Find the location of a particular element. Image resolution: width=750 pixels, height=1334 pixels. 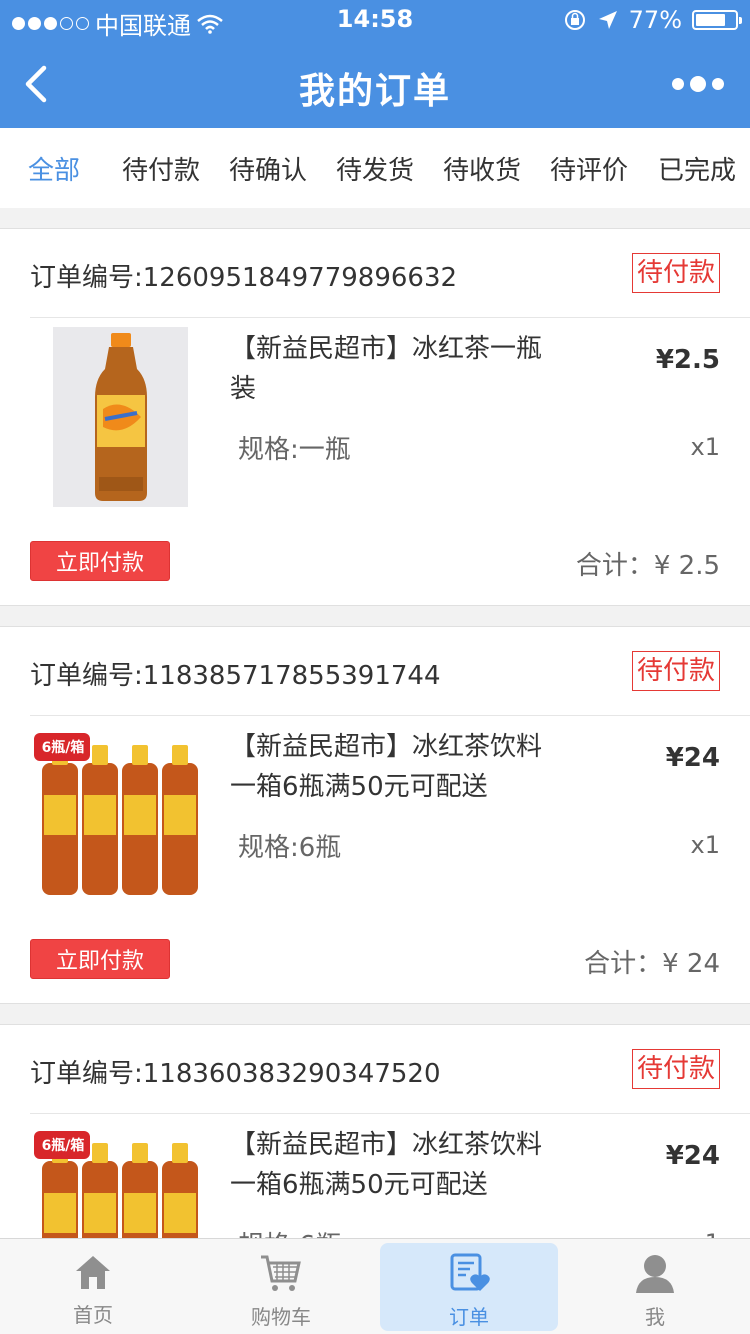

tab-pending-shipment: 待发货 is located at coordinates (375, 168).